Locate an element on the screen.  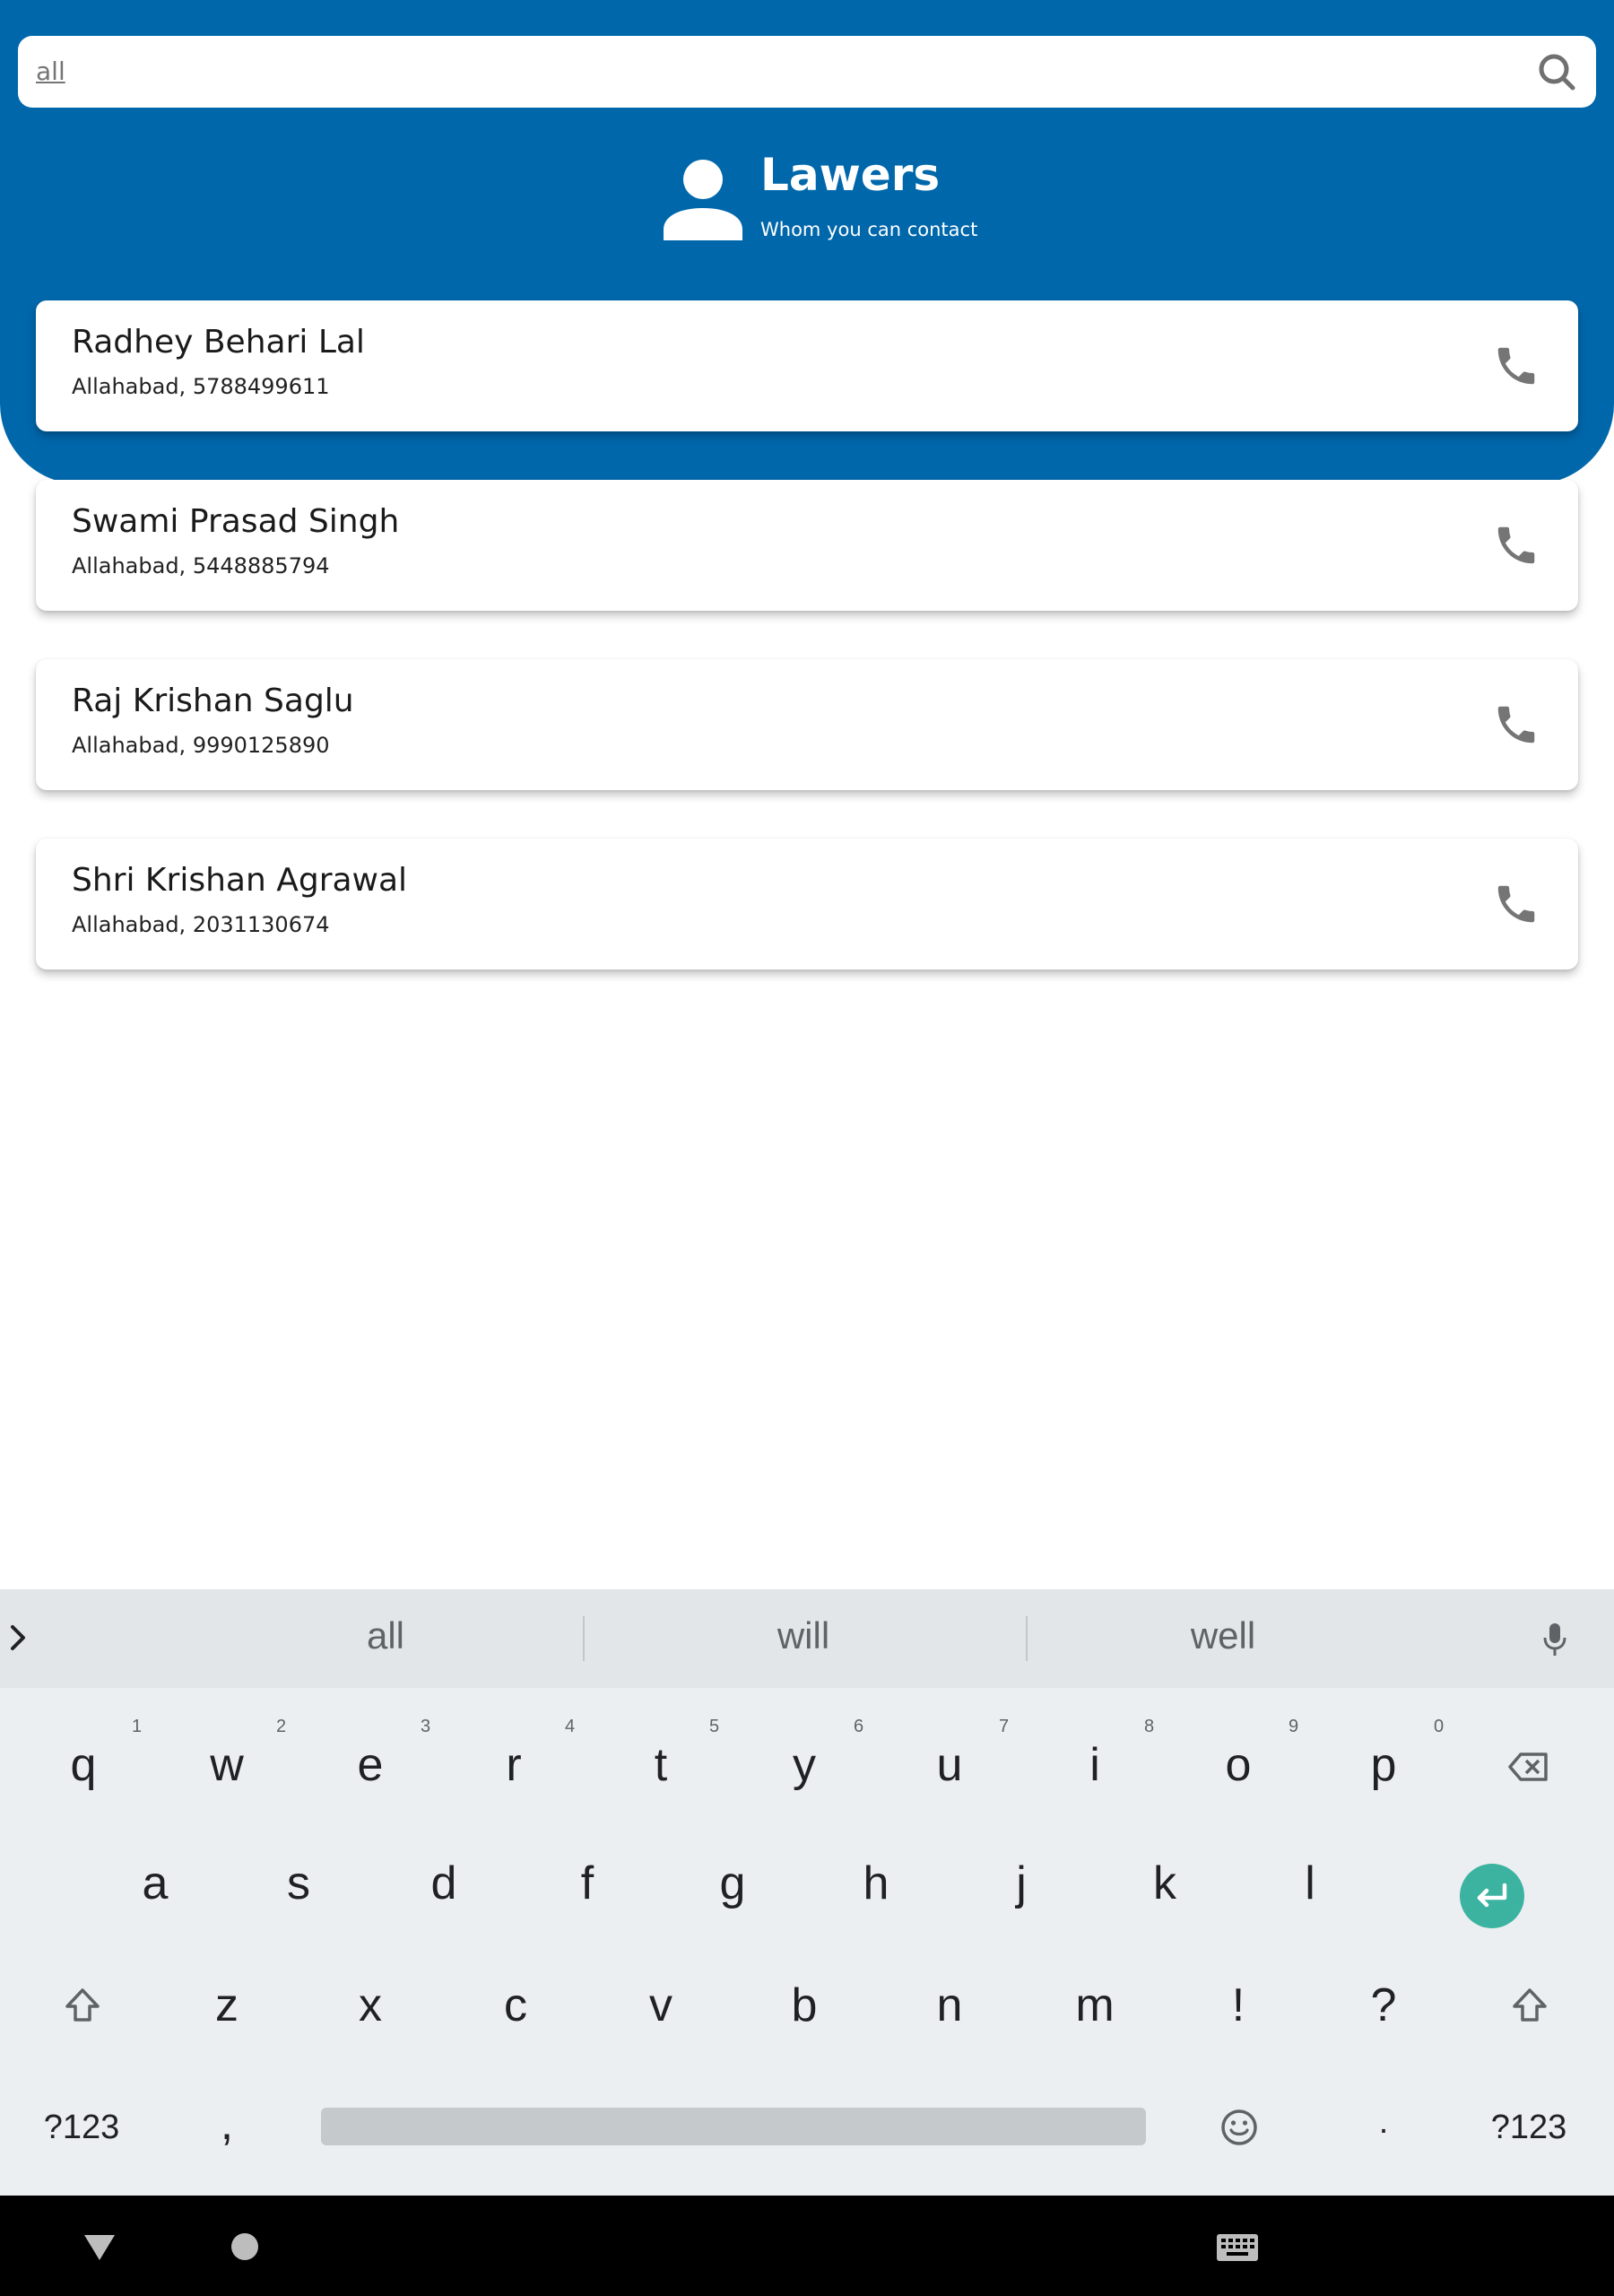
space-bar is located at coordinates (733, 2126).